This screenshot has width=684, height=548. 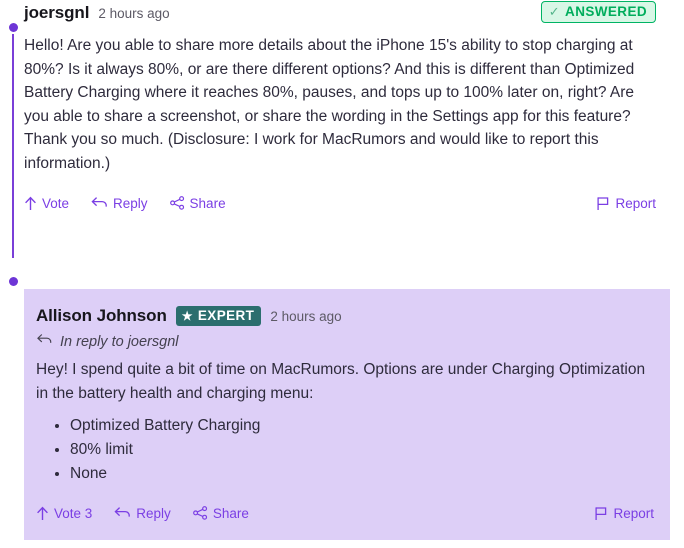 I want to click on vote-button: Vote, so click(x=46, y=203).